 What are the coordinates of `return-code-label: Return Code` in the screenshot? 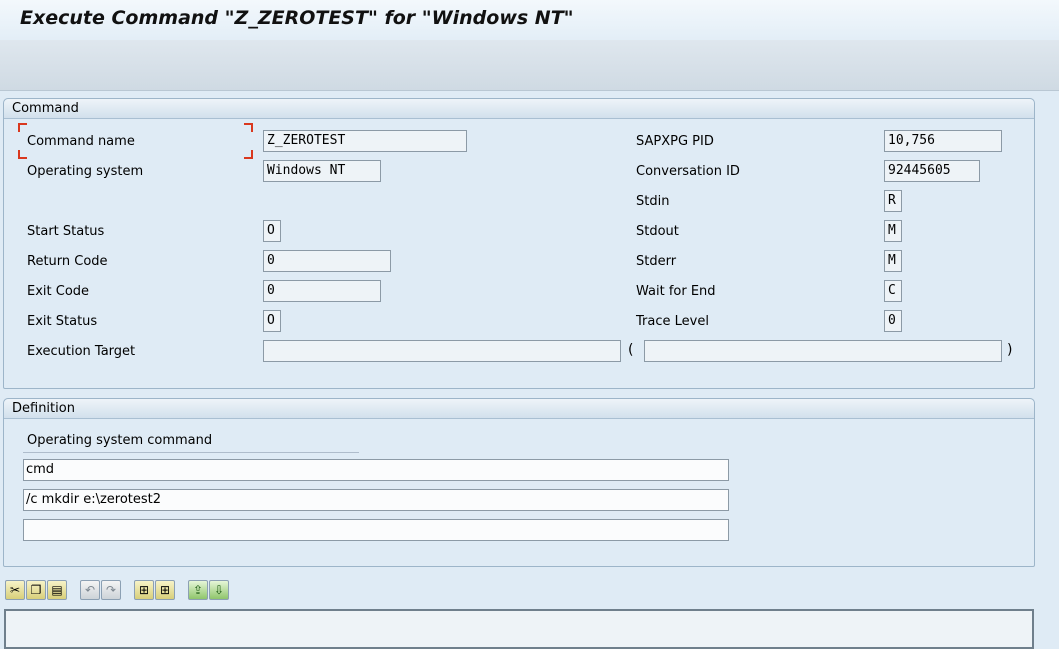 It's located at (67, 261).